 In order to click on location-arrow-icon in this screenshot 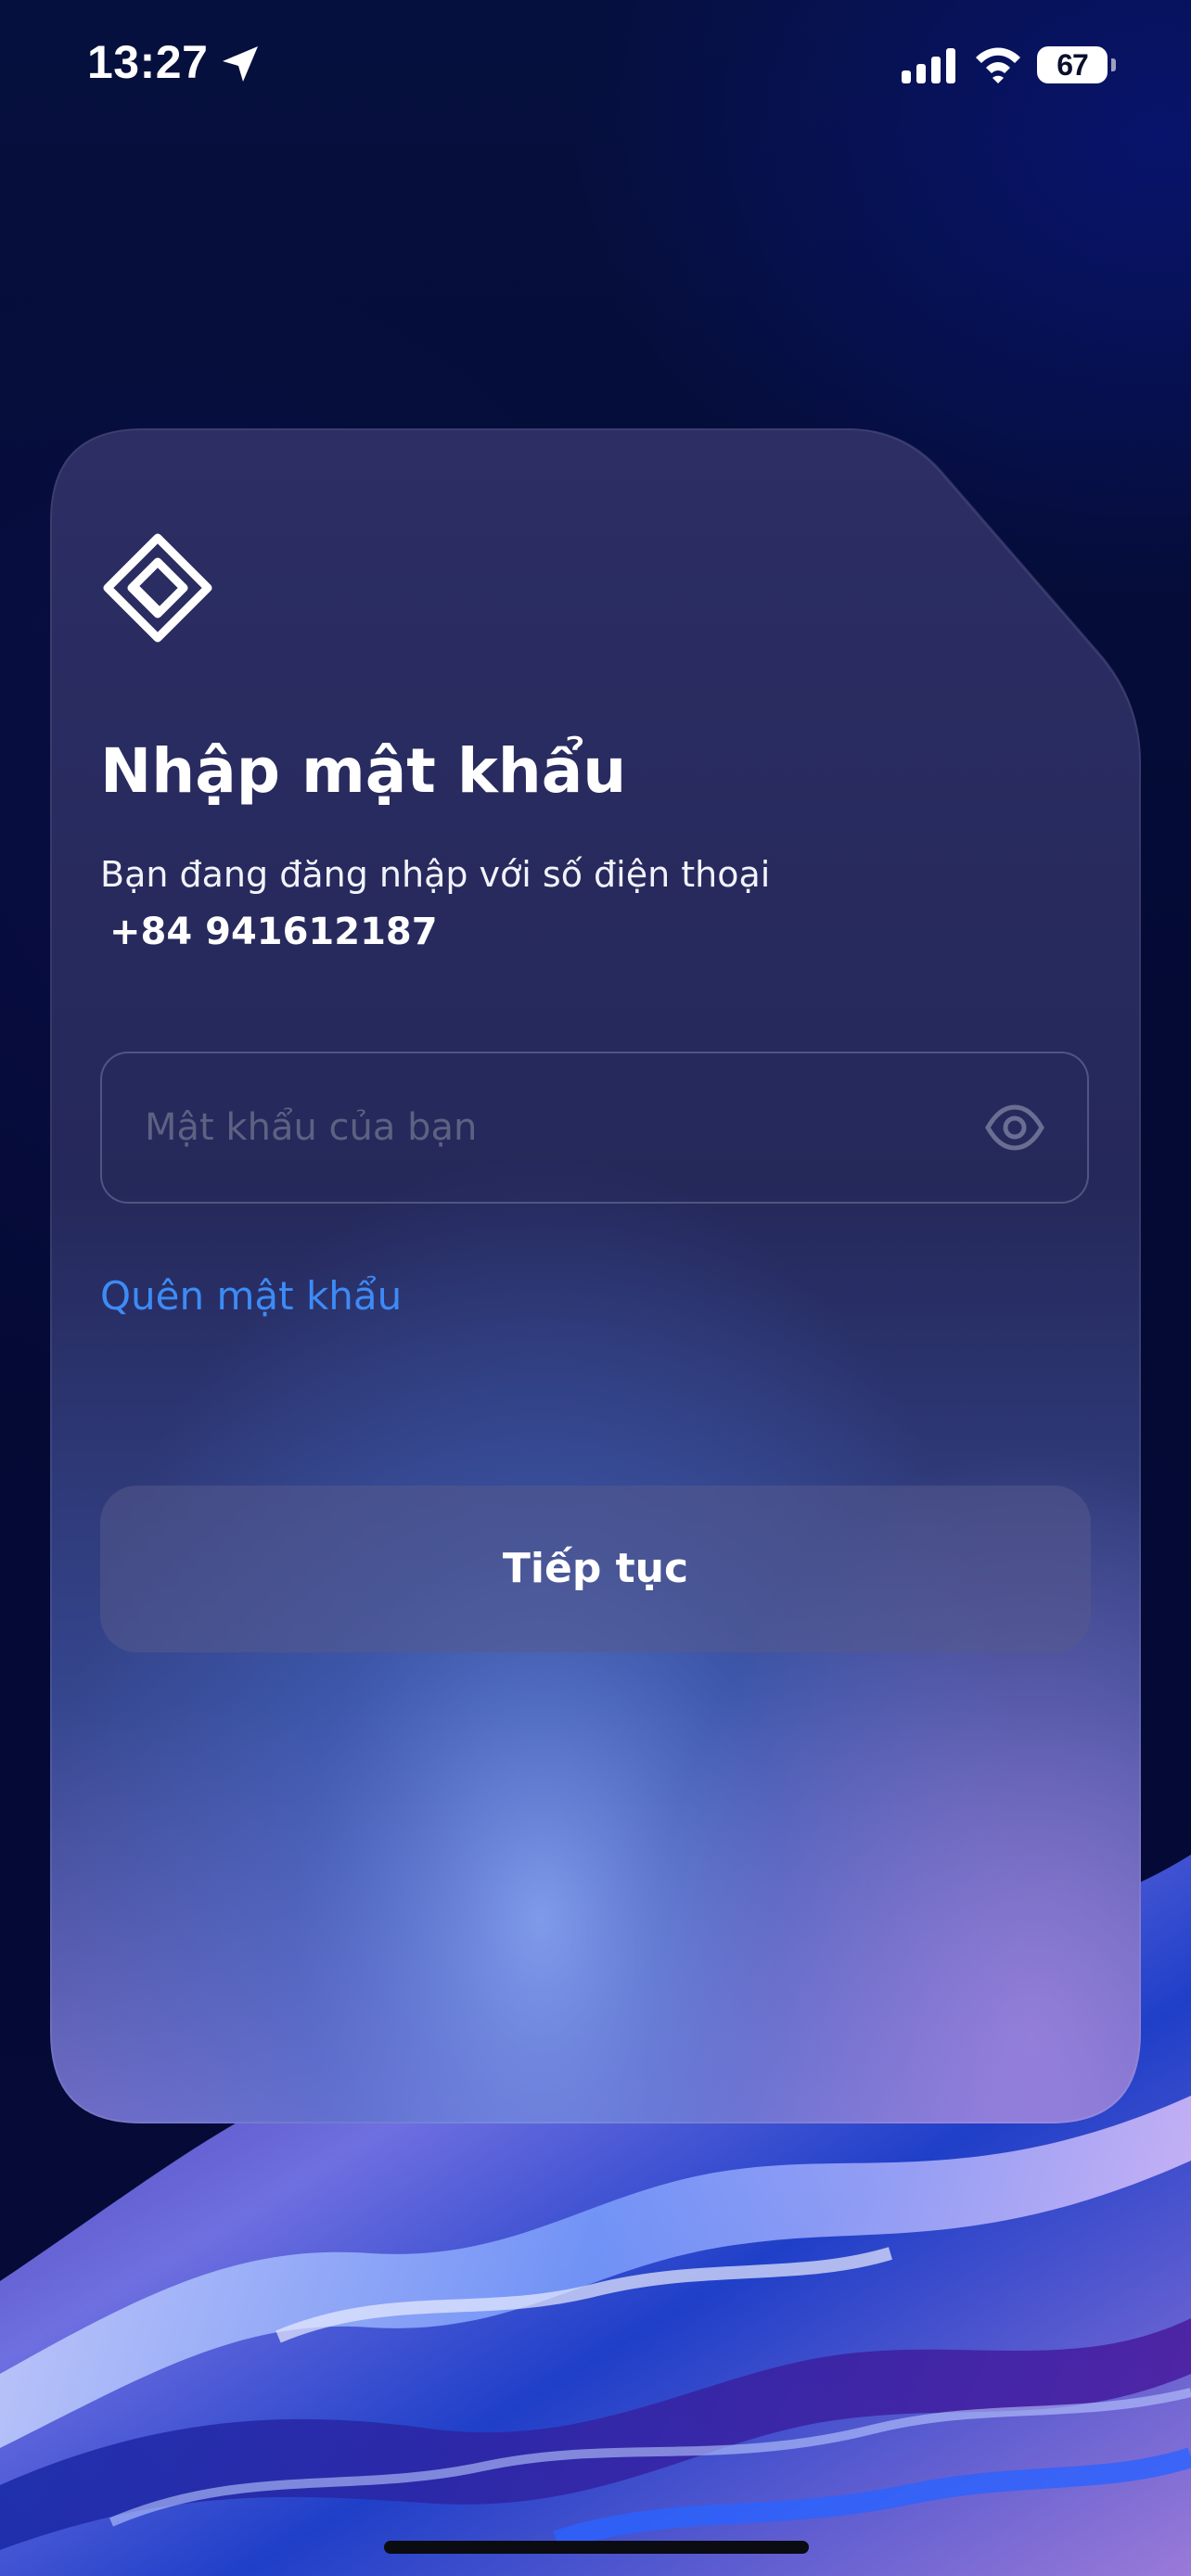, I will do `click(240, 64)`.